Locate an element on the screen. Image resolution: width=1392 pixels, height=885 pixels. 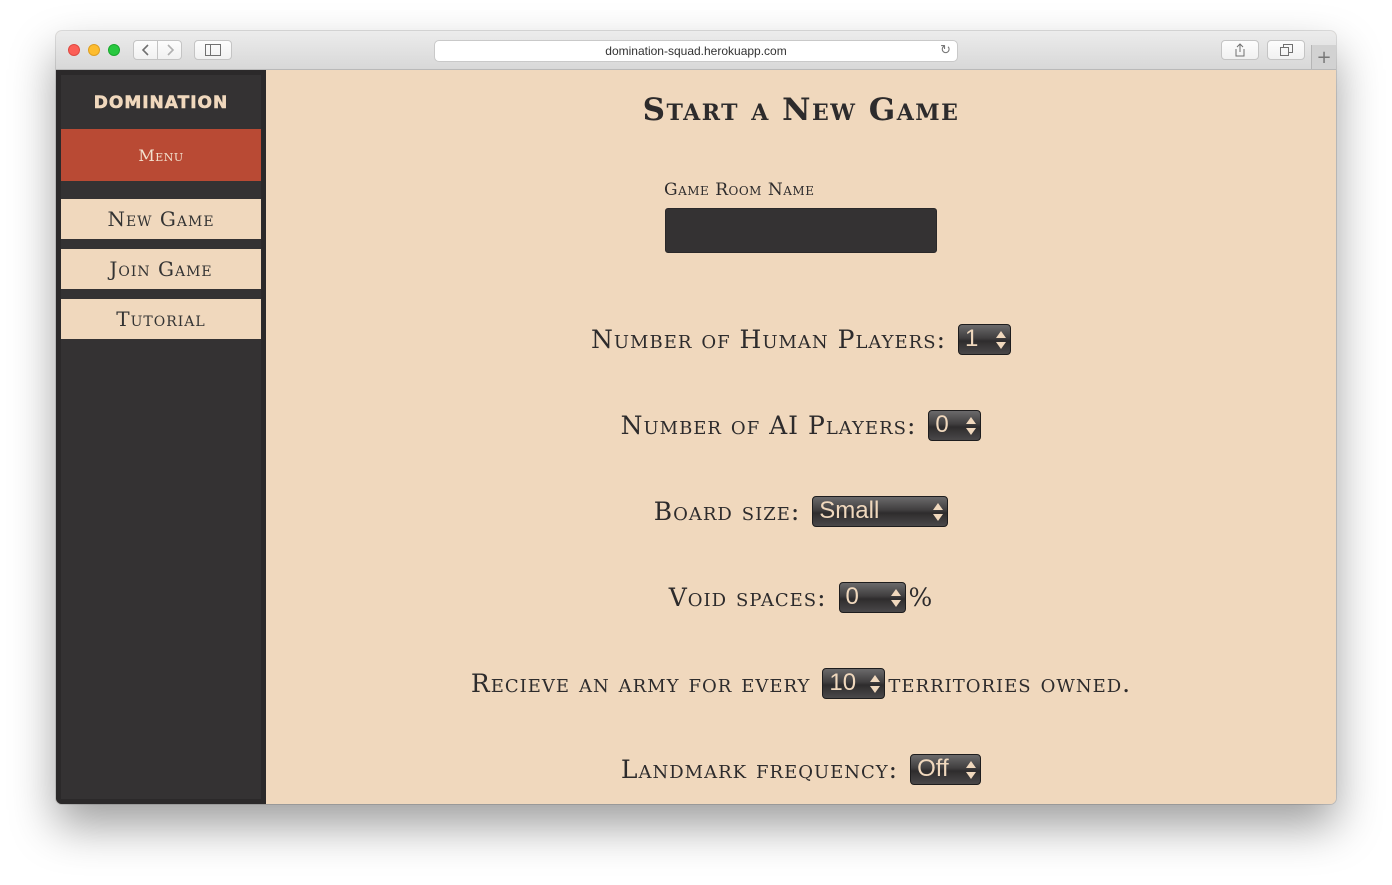
void-spaces-value: 0 is located at coordinates (852, 596).